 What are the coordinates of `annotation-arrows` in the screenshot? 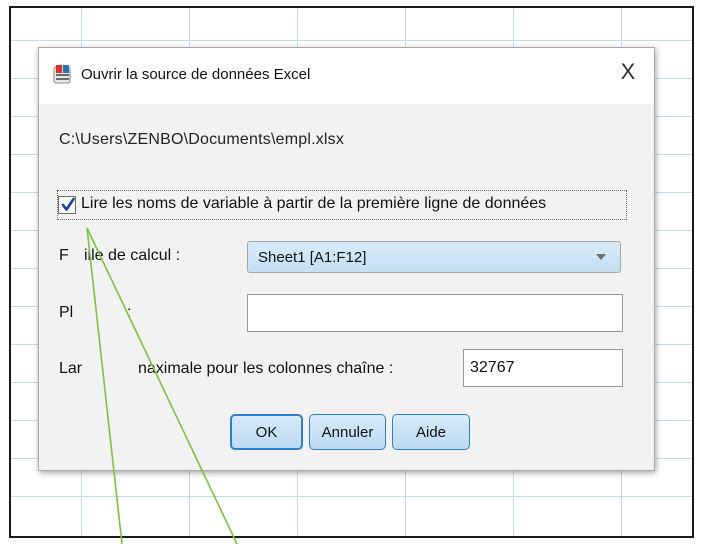 It's located at (162, 385).